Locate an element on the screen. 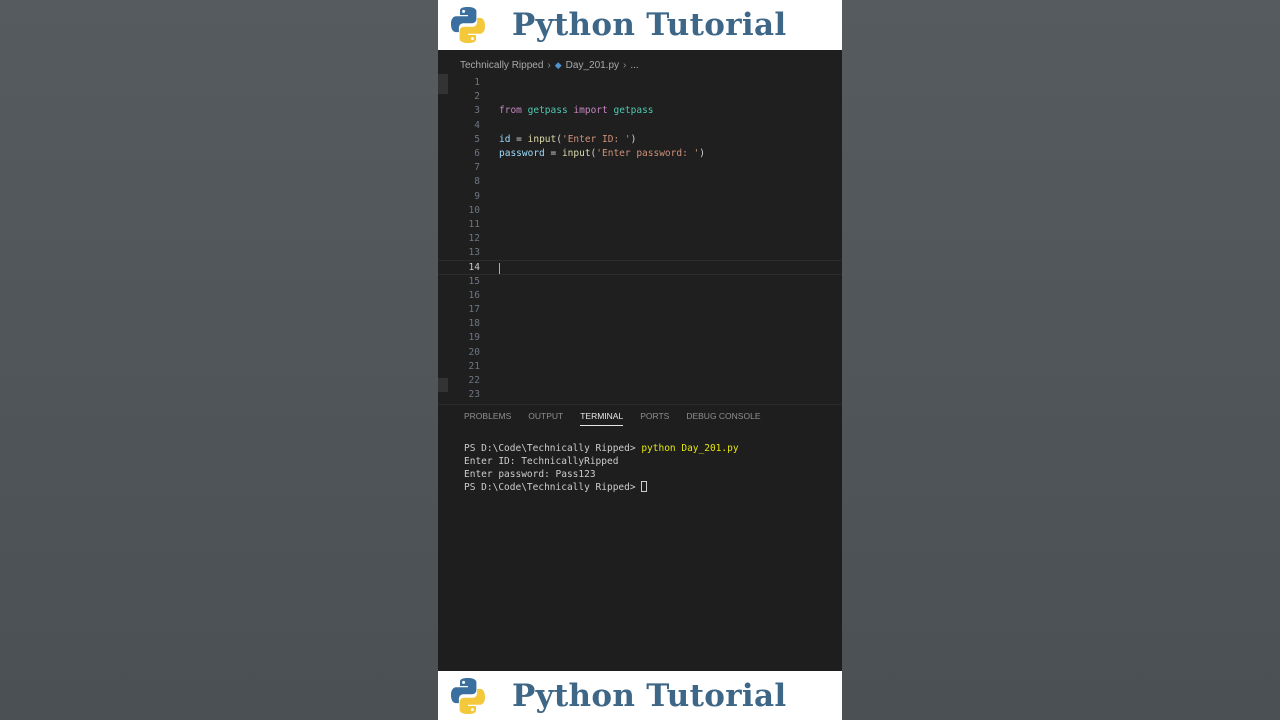 This screenshot has width=1280, height=720. tab-problems: PROBLEMS is located at coordinates (487, 418).